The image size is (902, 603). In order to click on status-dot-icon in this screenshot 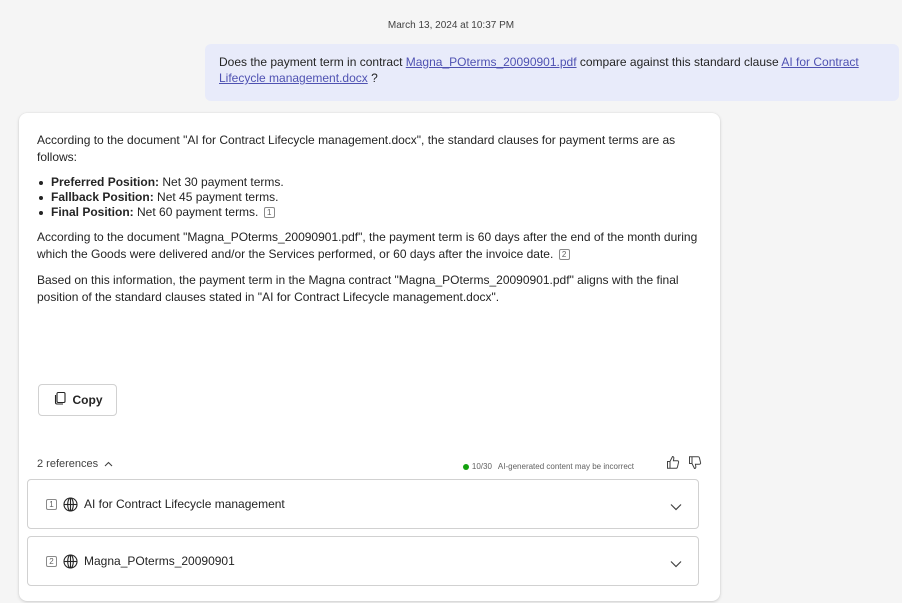, I will do `click(465, 466)`.